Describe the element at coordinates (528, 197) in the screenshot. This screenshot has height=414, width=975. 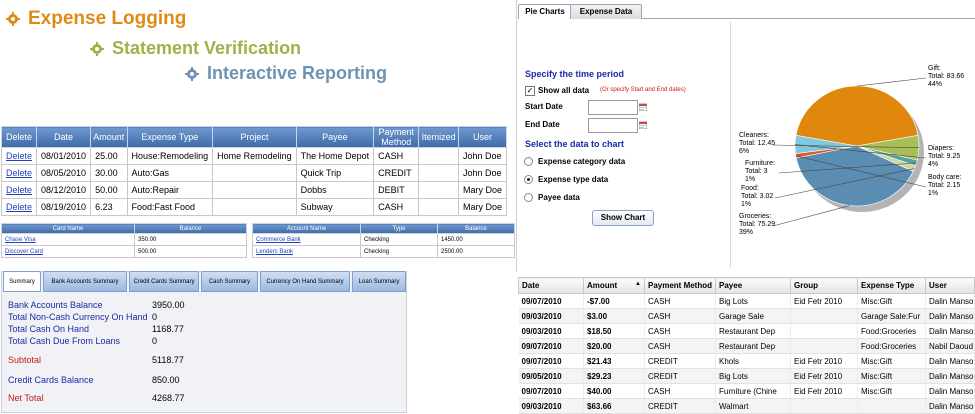
I see `radio-payee` at that location.